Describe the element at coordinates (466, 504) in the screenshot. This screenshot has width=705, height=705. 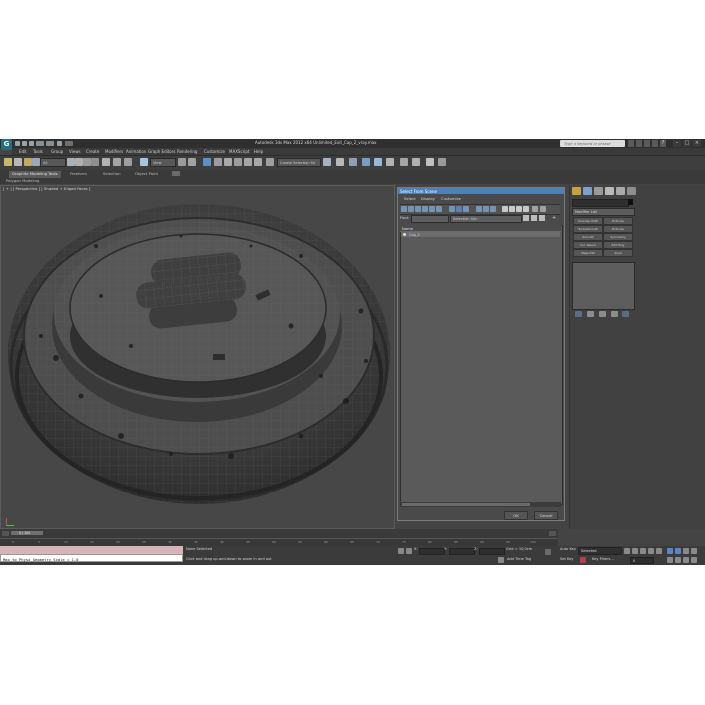
I see `scrollbar-thumb` at that location.